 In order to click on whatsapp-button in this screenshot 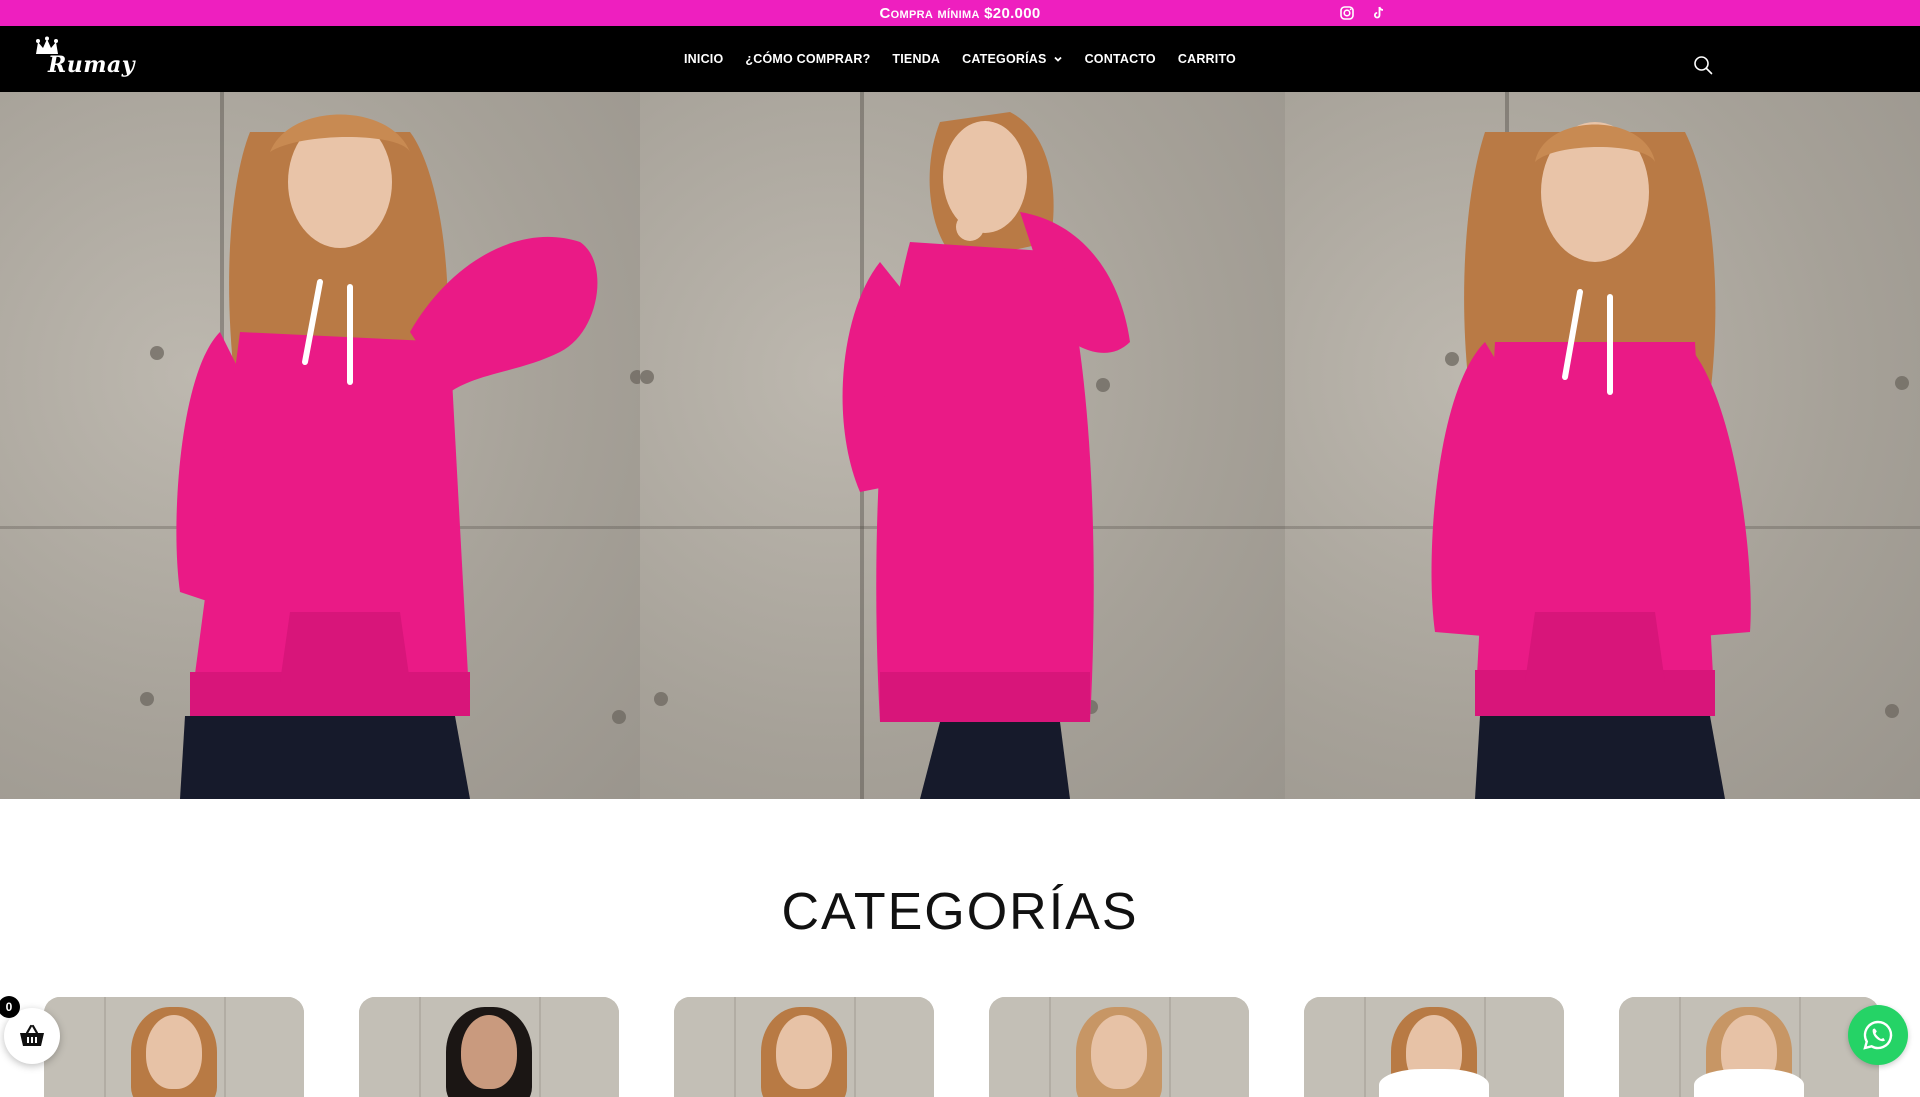, I will do `click(1878, 1035)`.